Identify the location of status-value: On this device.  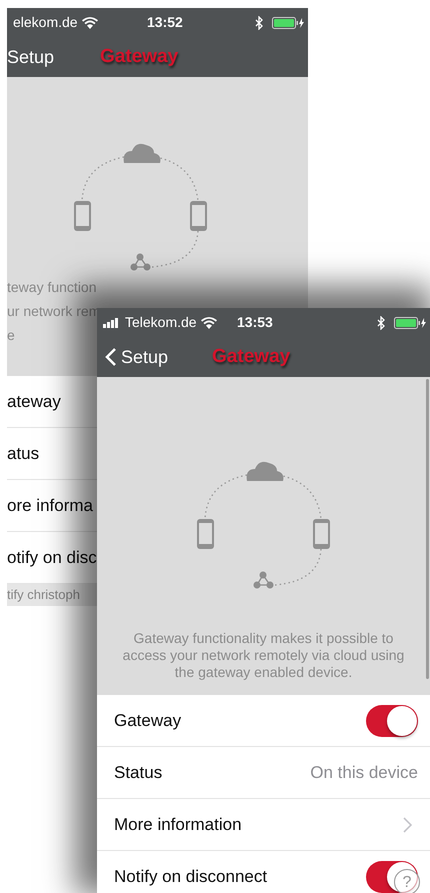
(364, 773).